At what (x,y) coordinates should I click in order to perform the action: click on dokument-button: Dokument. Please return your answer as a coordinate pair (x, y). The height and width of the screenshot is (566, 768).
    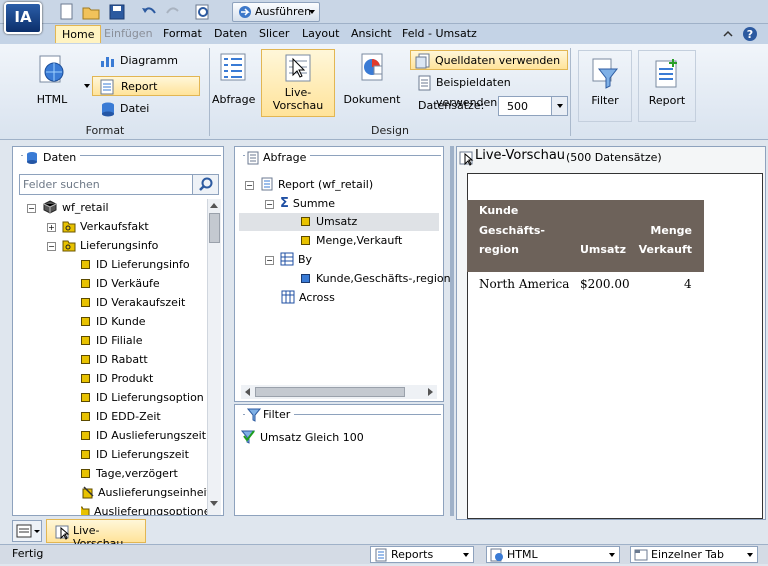
    Looking at the image, I should click on (372, 79).